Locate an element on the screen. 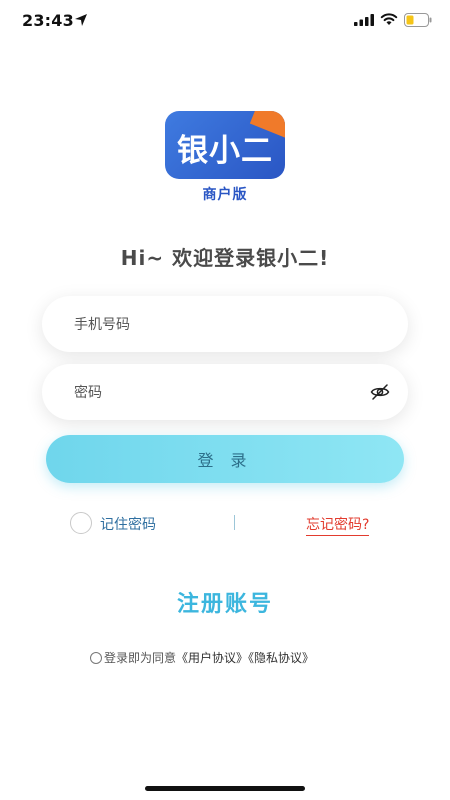  remember-password-label: 记住密码 is located at coordinates (128, 524).